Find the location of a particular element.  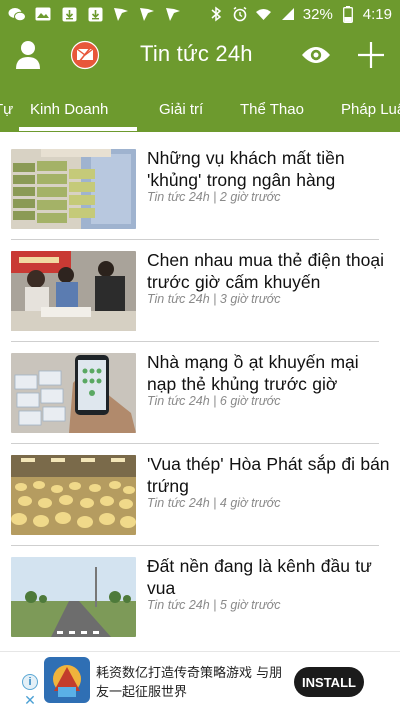

notification-icons is located at coordinates (95, 14).